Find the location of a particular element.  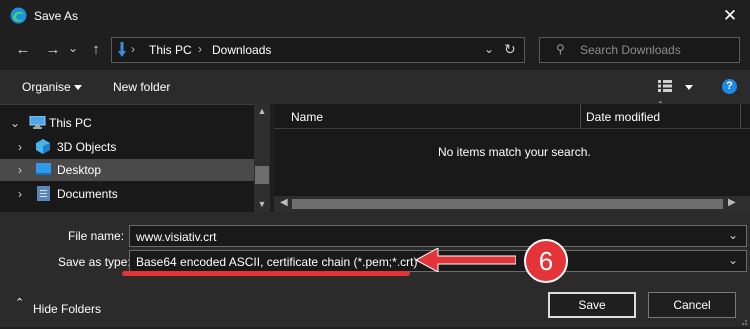

scroll-down-icon: ▼ is located at coordinates (262, 205).